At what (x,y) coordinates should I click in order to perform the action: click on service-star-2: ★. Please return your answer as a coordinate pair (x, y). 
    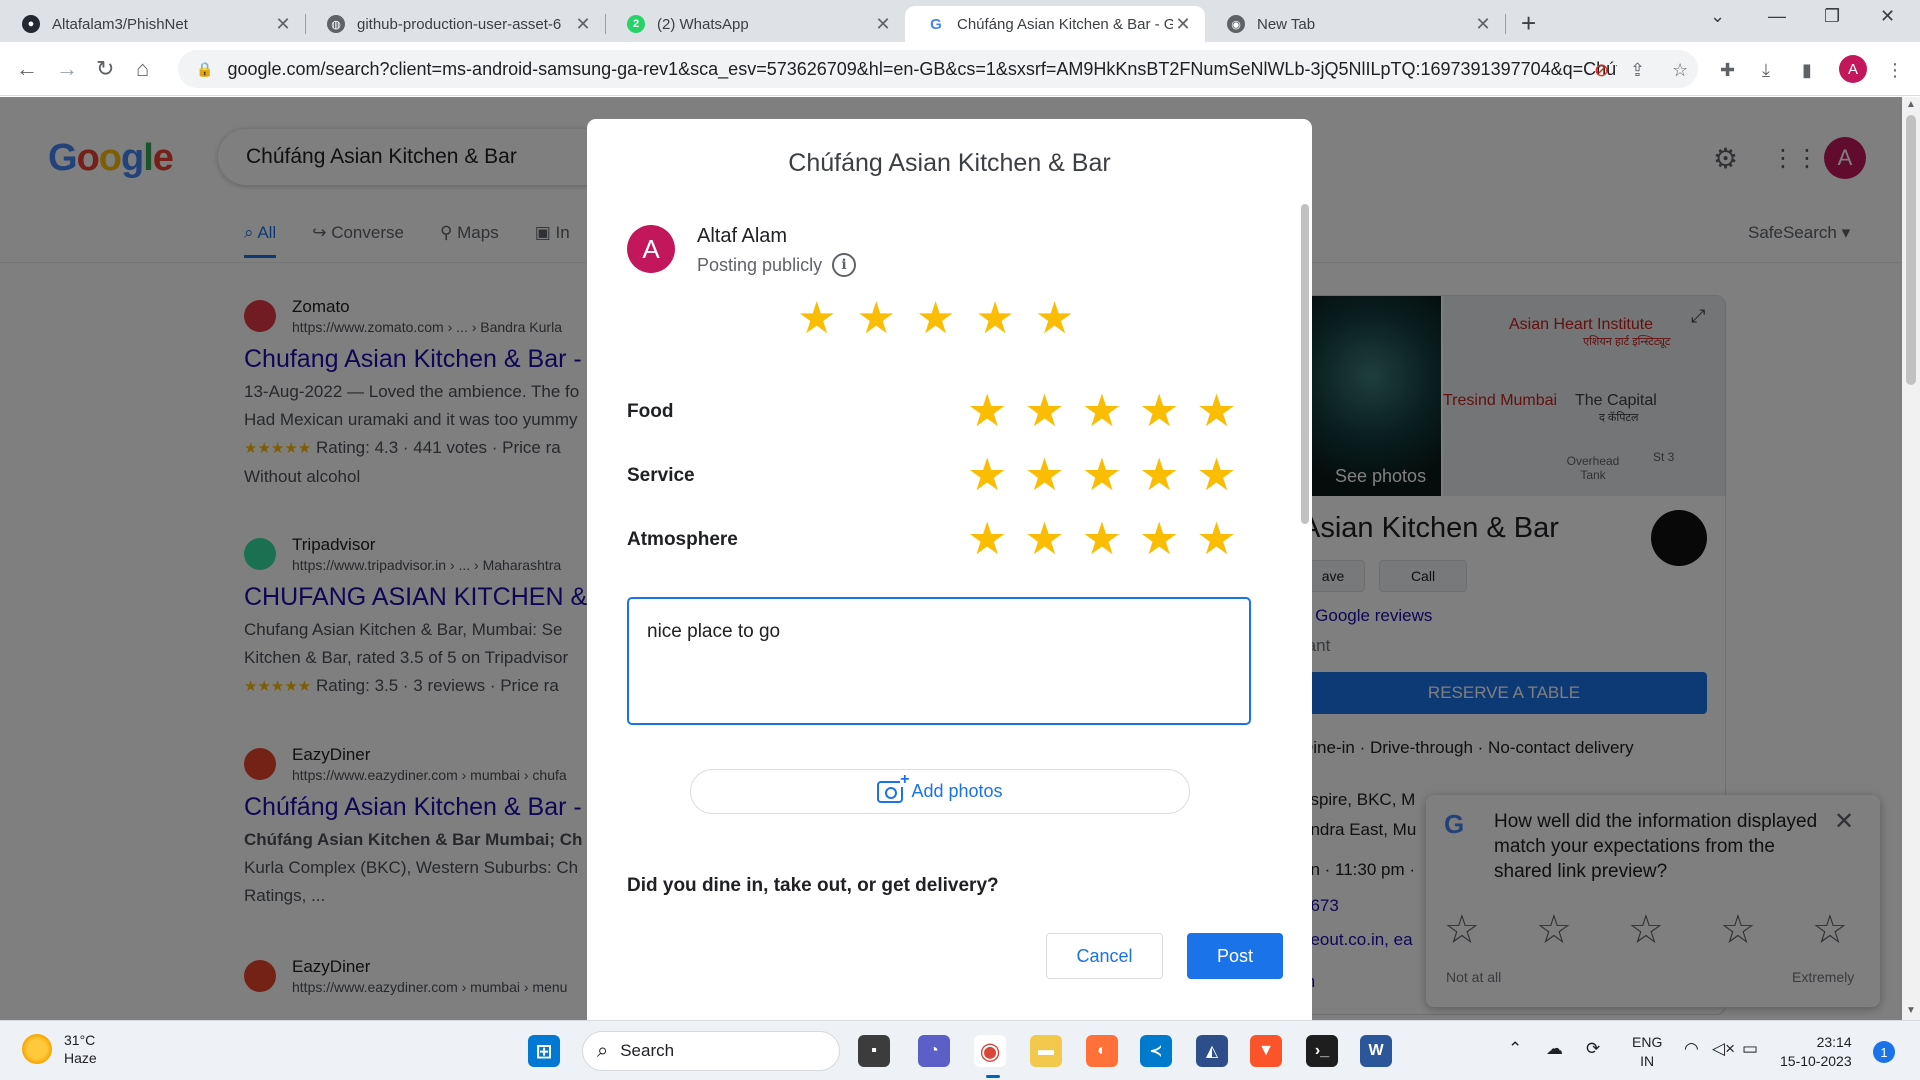
    Looking at the image, I should click on (1044, 474).